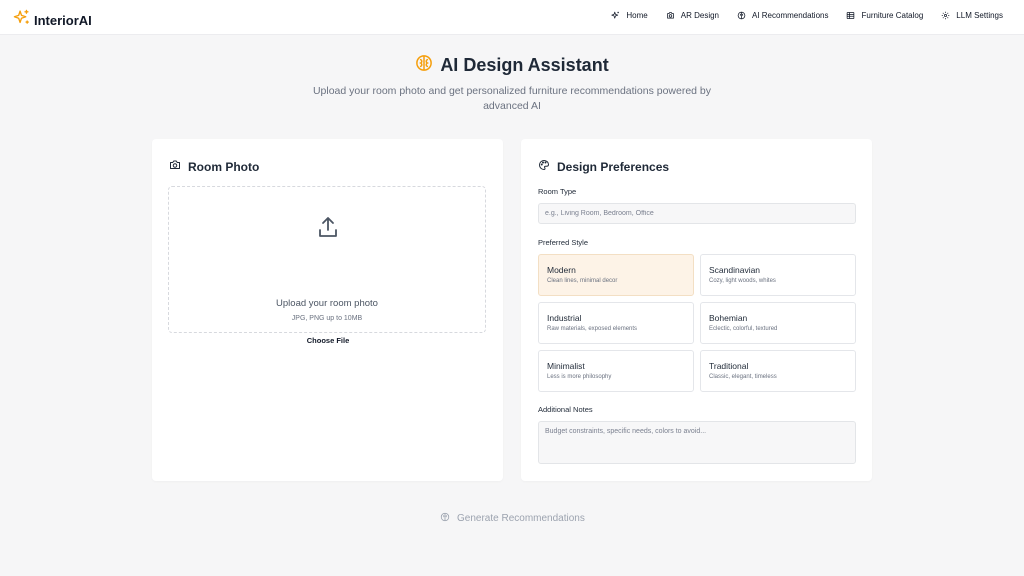  I want to click on nav-furniture-catalog: Furniture Catalog, so click(884, 15).